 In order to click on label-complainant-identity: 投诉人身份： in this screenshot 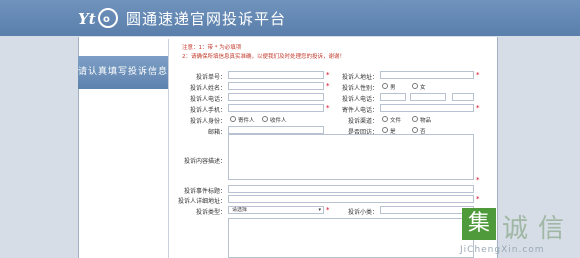, I will do `click(207, 121)`.